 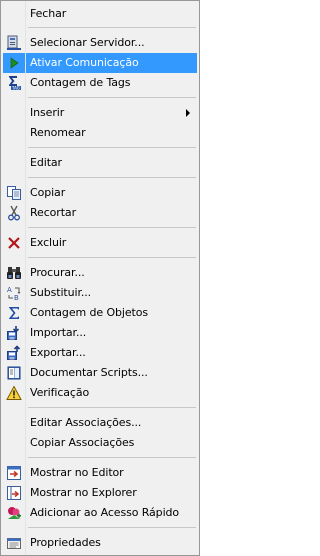 I want to click on show-in-editor-icon, so click(x=14, y=473).